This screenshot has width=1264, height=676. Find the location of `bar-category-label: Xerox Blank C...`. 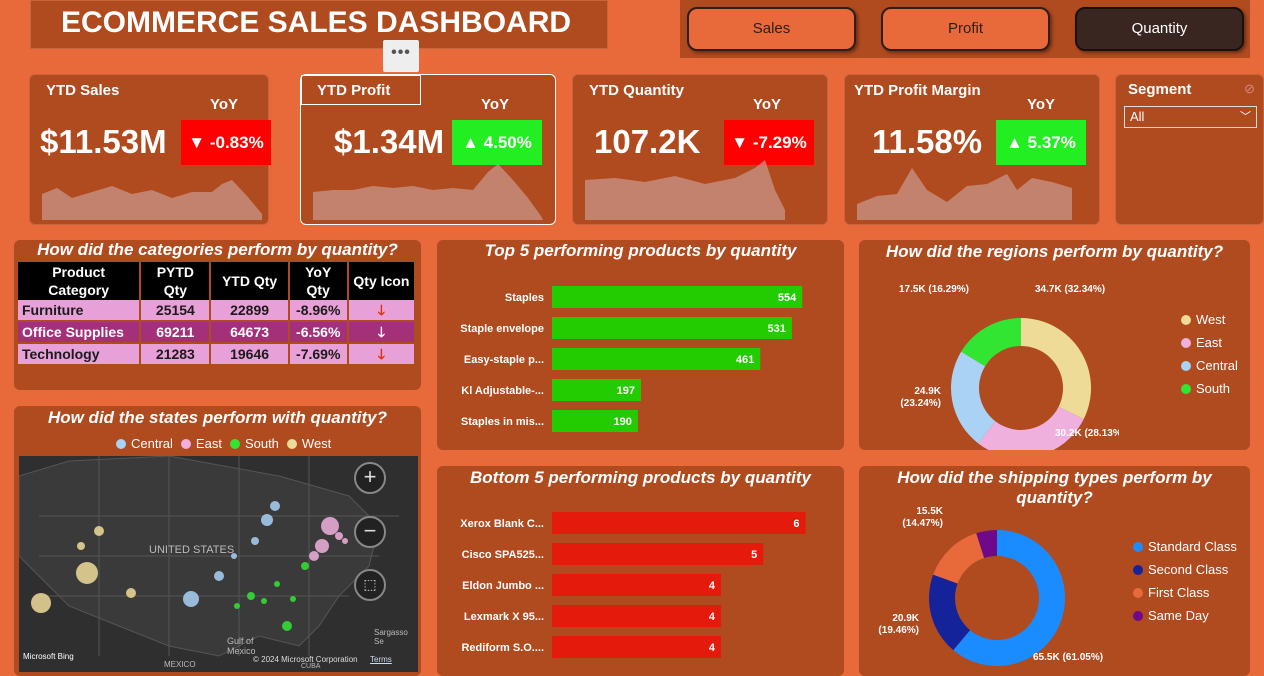

bar-category-label: Xerox Blank C... is located at coordinates (502, 524).